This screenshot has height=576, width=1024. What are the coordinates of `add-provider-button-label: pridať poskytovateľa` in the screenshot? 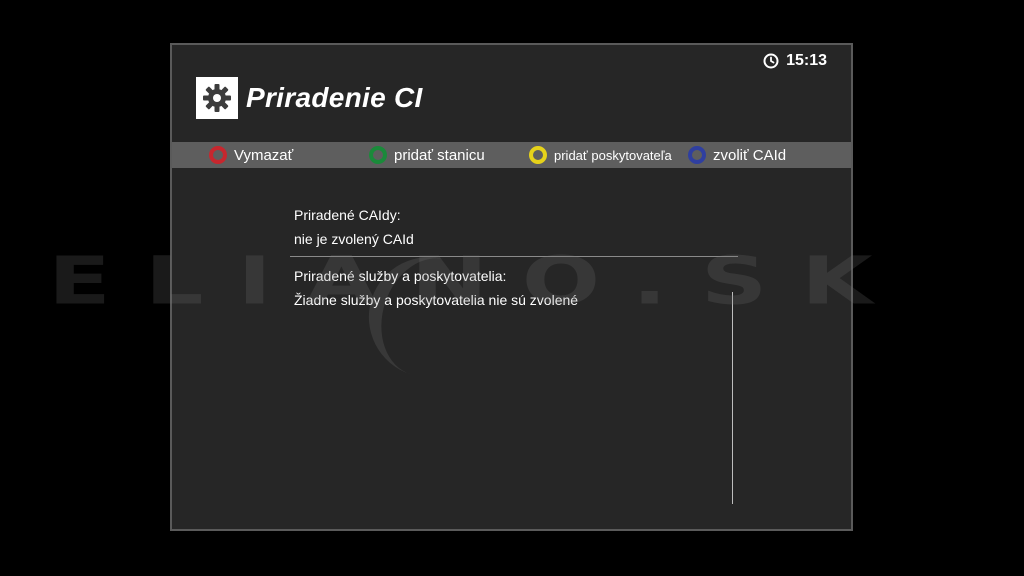 It's located at (613, 155).